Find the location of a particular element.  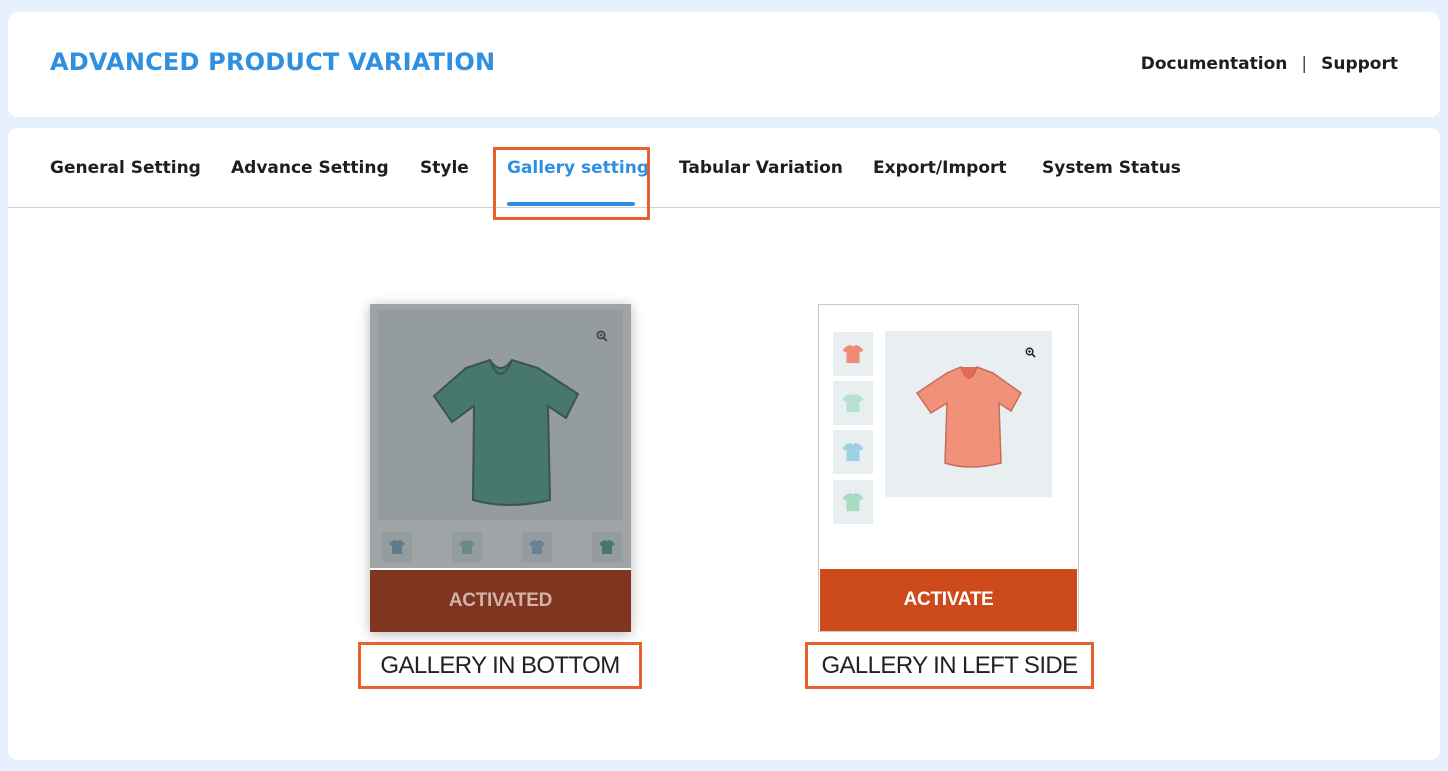

tab-export-import: Export/Import is located at coordinates (940, 168).